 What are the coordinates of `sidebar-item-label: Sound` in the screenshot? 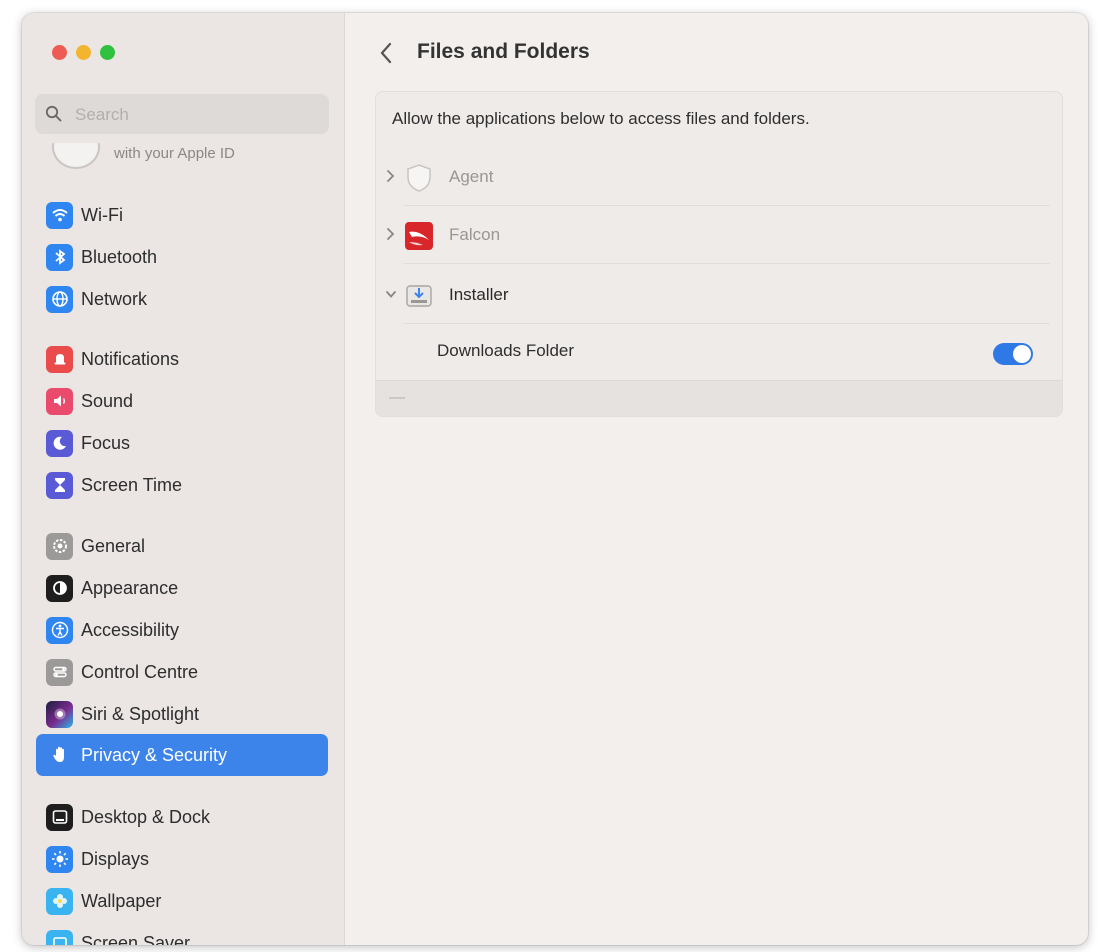 It's located at (107, 400).